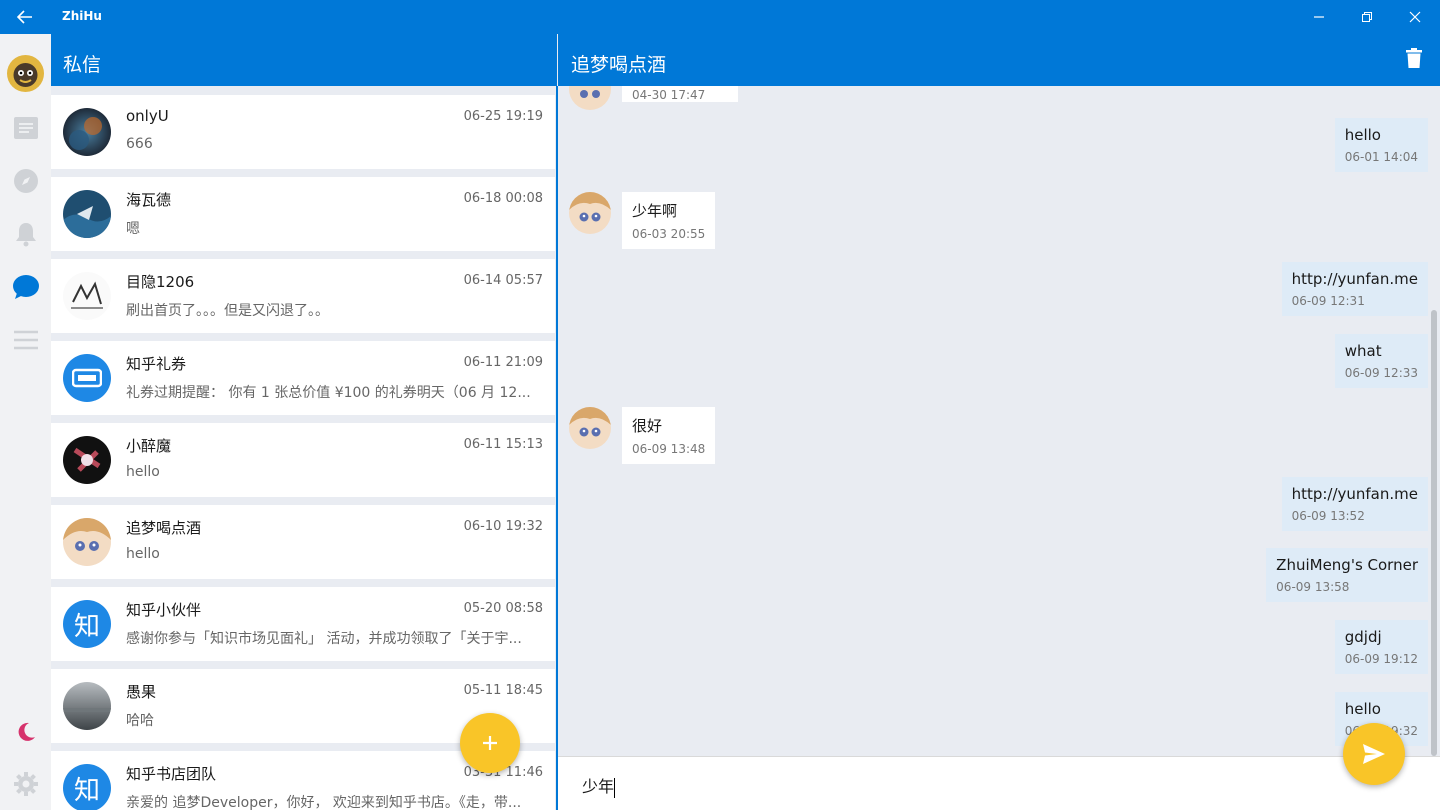 The image size is (1440, 810). What do you see at coordinates (171, 774) in the screenshot?
I see `conversation-name: 知乎书店团队` at bounding box center [171, 774].